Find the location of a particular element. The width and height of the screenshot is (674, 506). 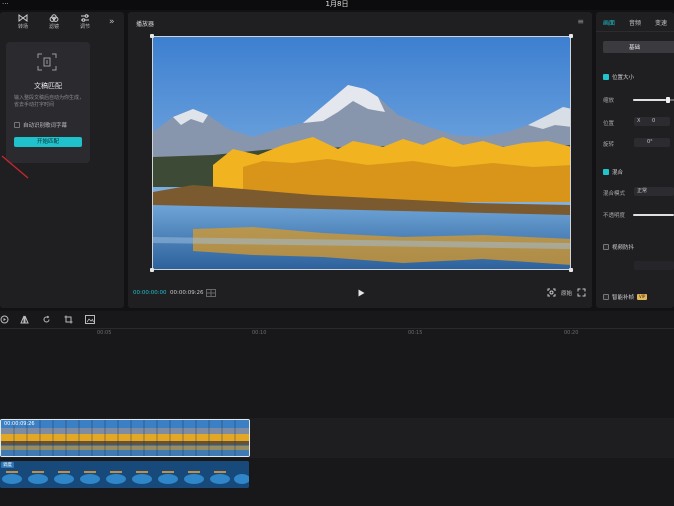

rotate-field: 0° is located at coordinates (652, 142).